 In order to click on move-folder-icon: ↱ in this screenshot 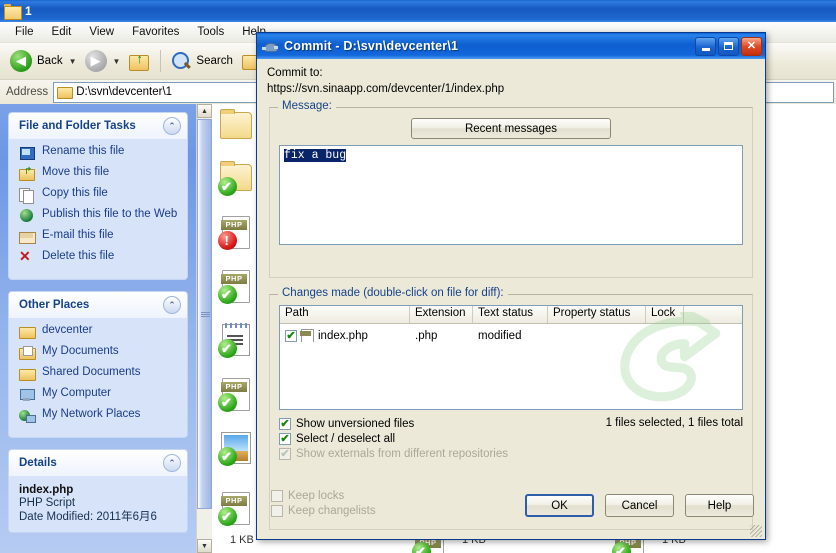, I will do `click(27, 174)`.